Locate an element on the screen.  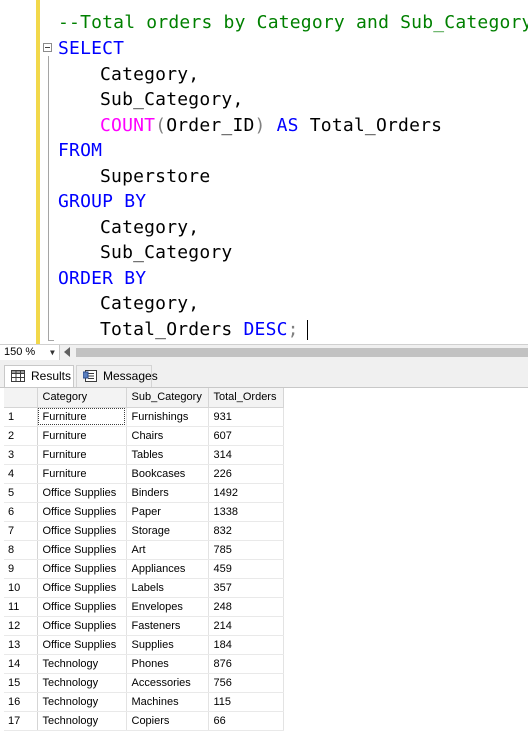
table-row: 2 Furniture Chairs 607 is located at coordinates (144, 436).